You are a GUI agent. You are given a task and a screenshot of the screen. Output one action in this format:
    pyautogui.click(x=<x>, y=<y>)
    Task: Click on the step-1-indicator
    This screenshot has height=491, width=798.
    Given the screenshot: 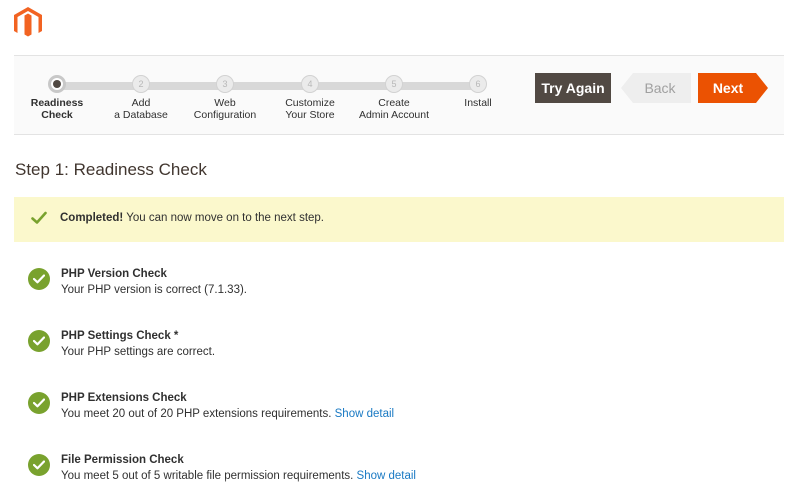 What is the action you would take?
    pyautogui.click(x=57, y=84)
    